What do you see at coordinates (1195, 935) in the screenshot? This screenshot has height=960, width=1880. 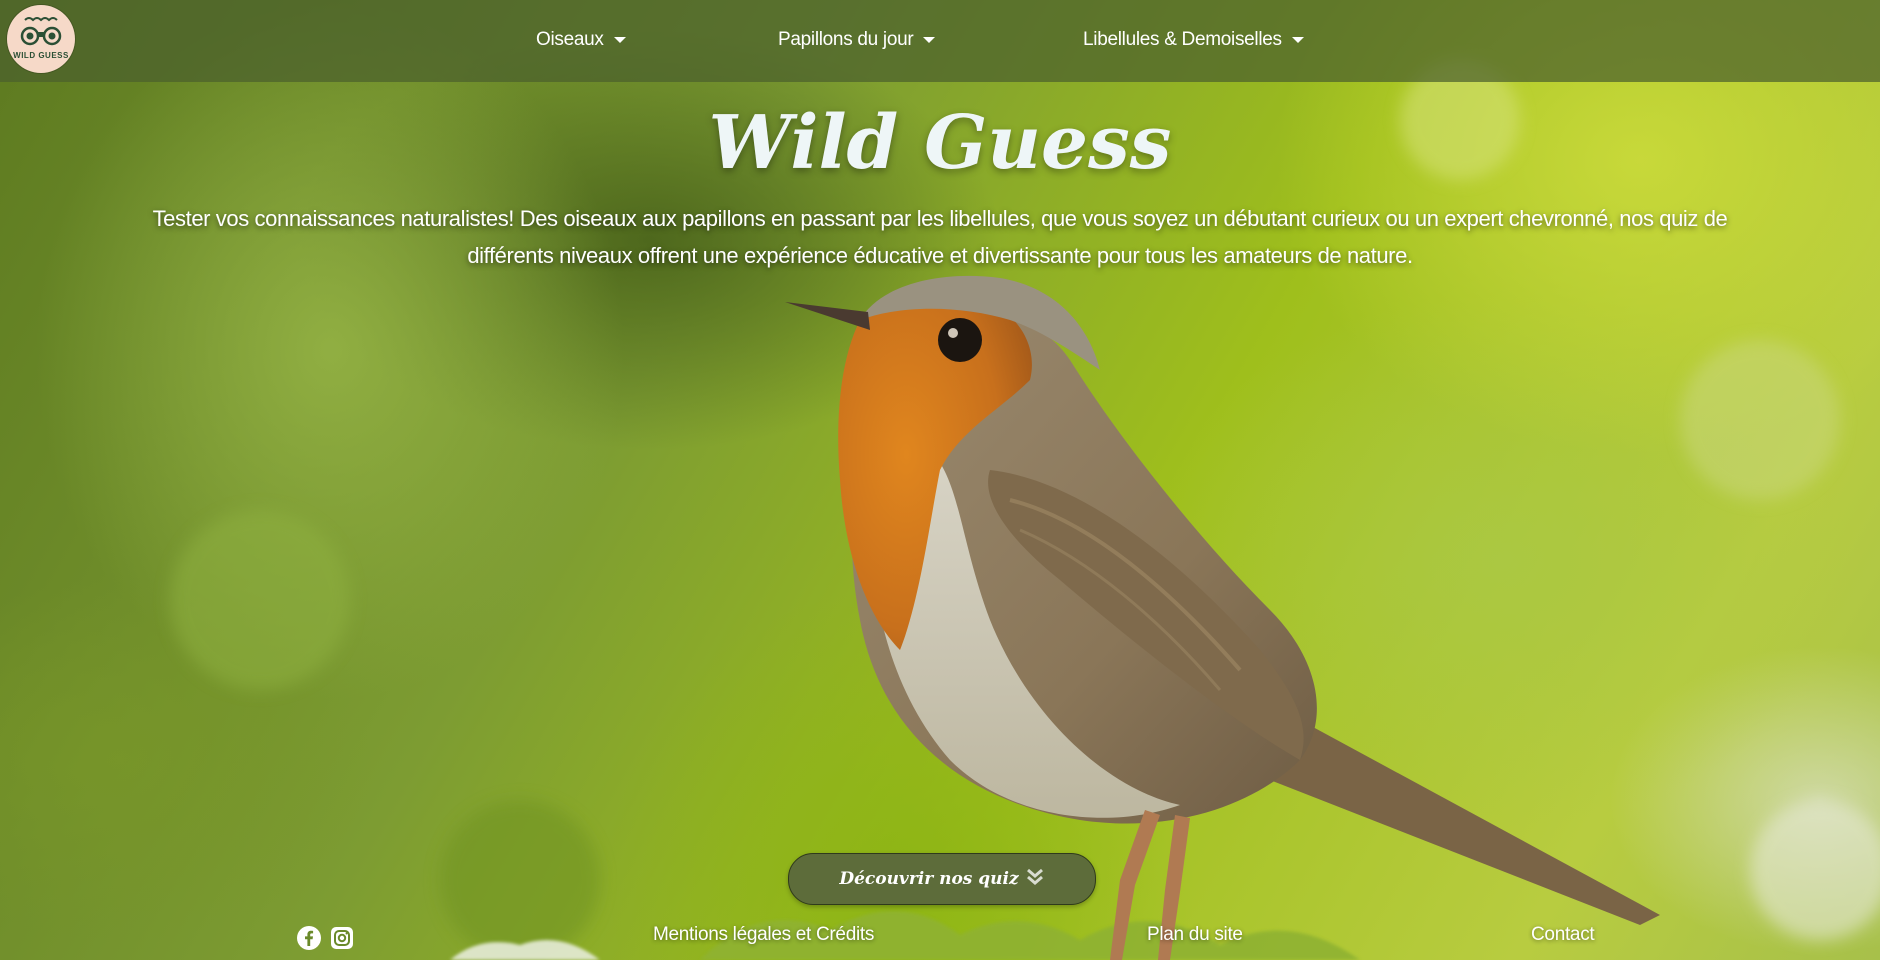 I see `footer-link-sitemap: Plan du site` at bounding box center [1195, 935].